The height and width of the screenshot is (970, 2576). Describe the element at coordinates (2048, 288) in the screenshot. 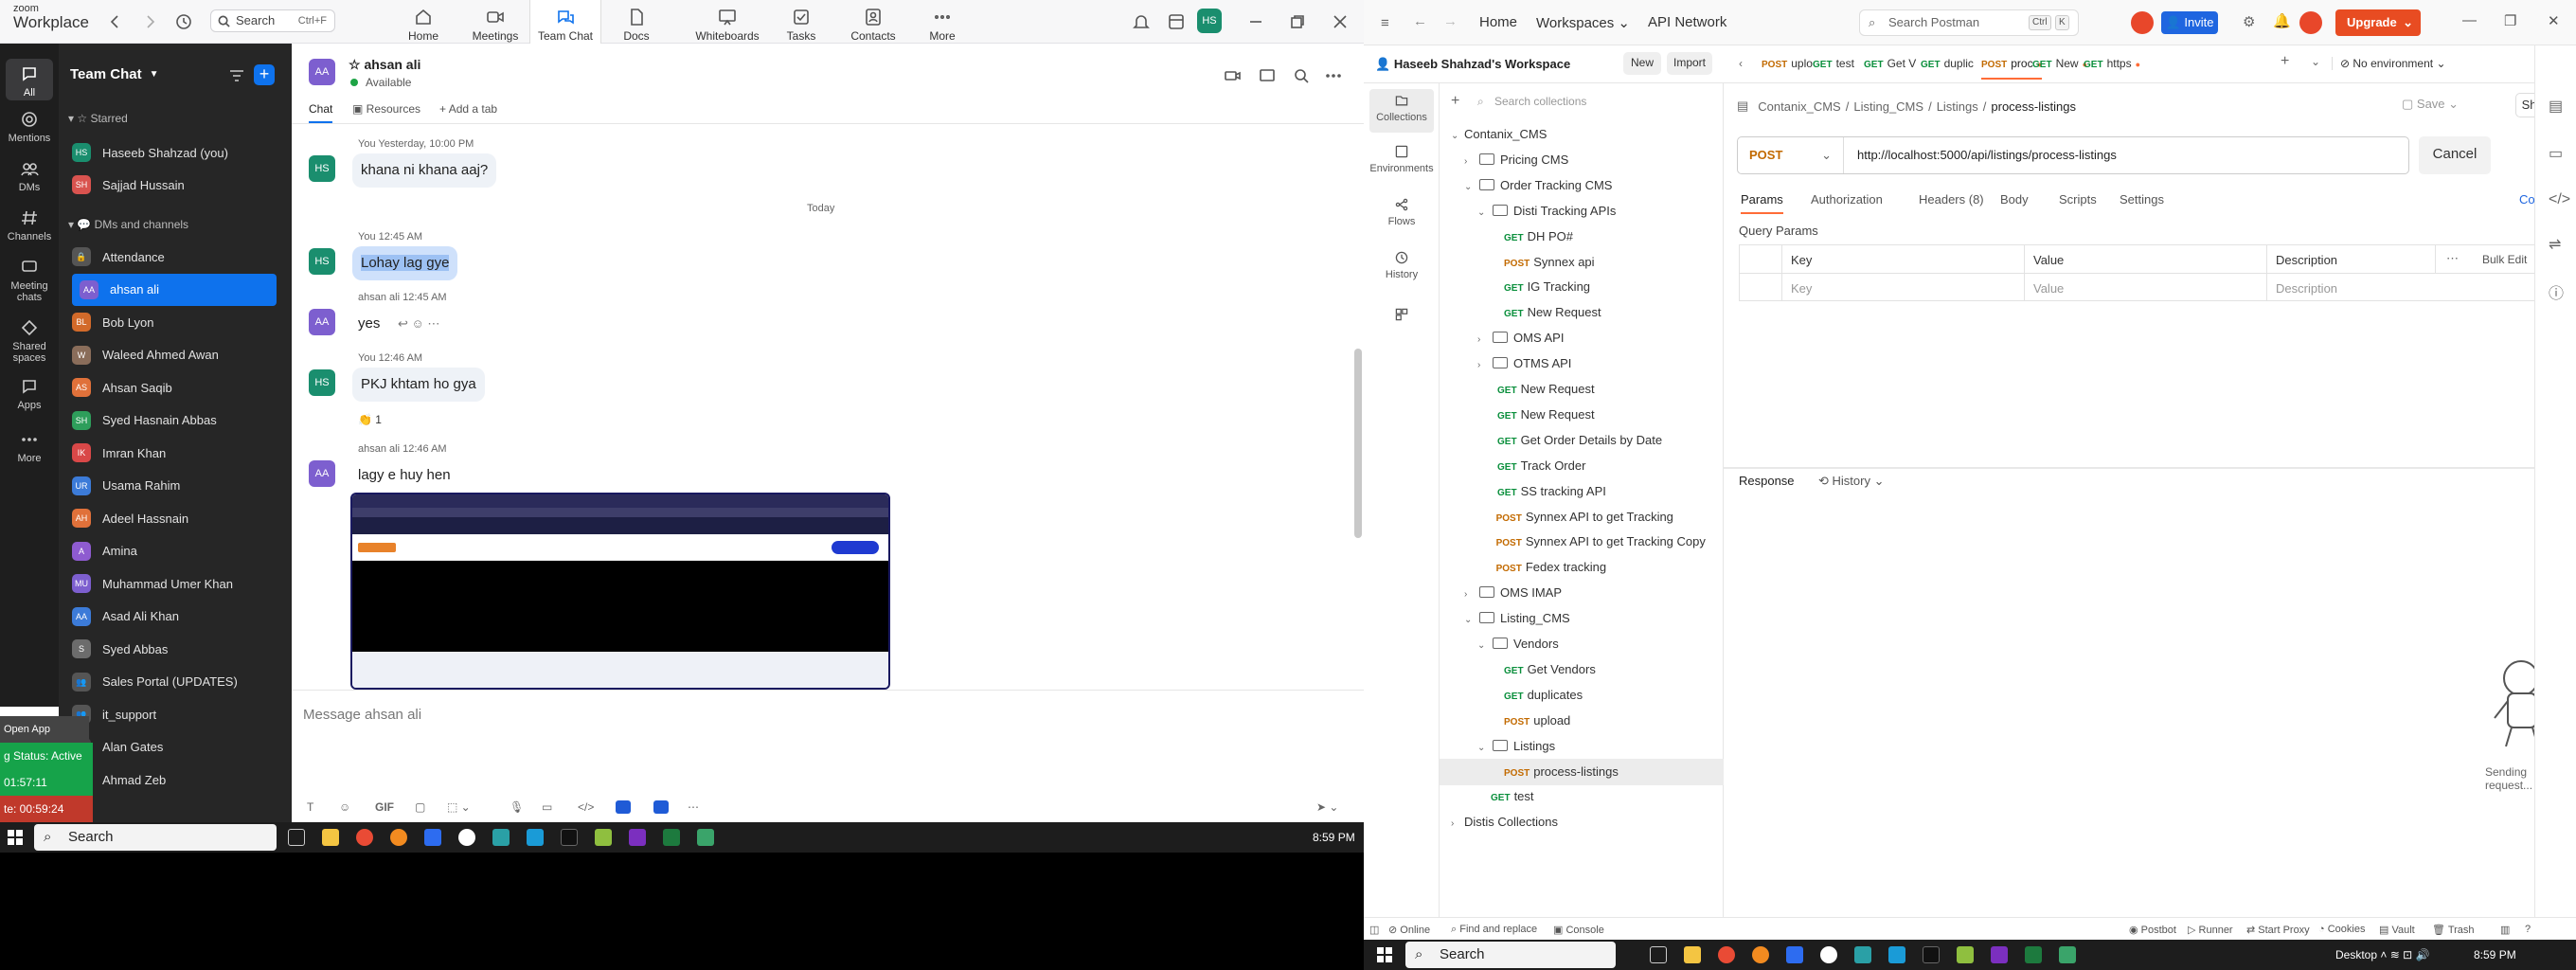

I see `value-input: Value` at that location.